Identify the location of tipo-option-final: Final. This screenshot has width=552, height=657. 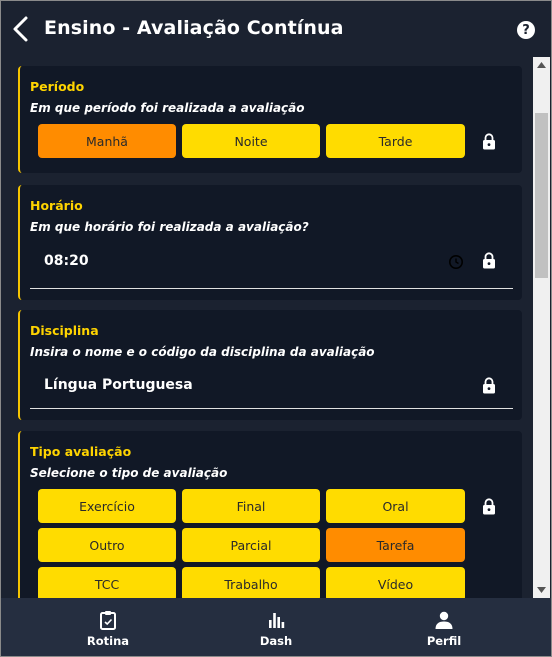
(251, 506).